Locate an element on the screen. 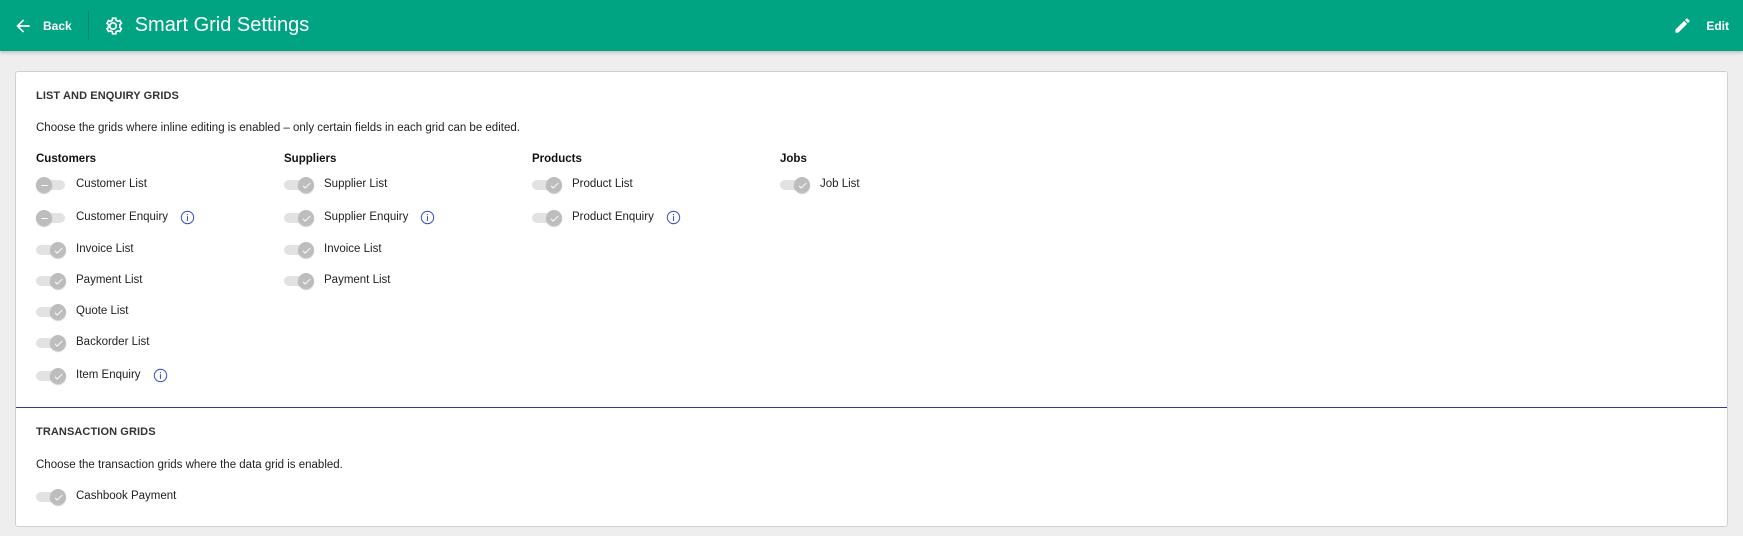 The width and height of the screenshot is (1743, 536). pencil-icon is located at coordinates (1682, 25).